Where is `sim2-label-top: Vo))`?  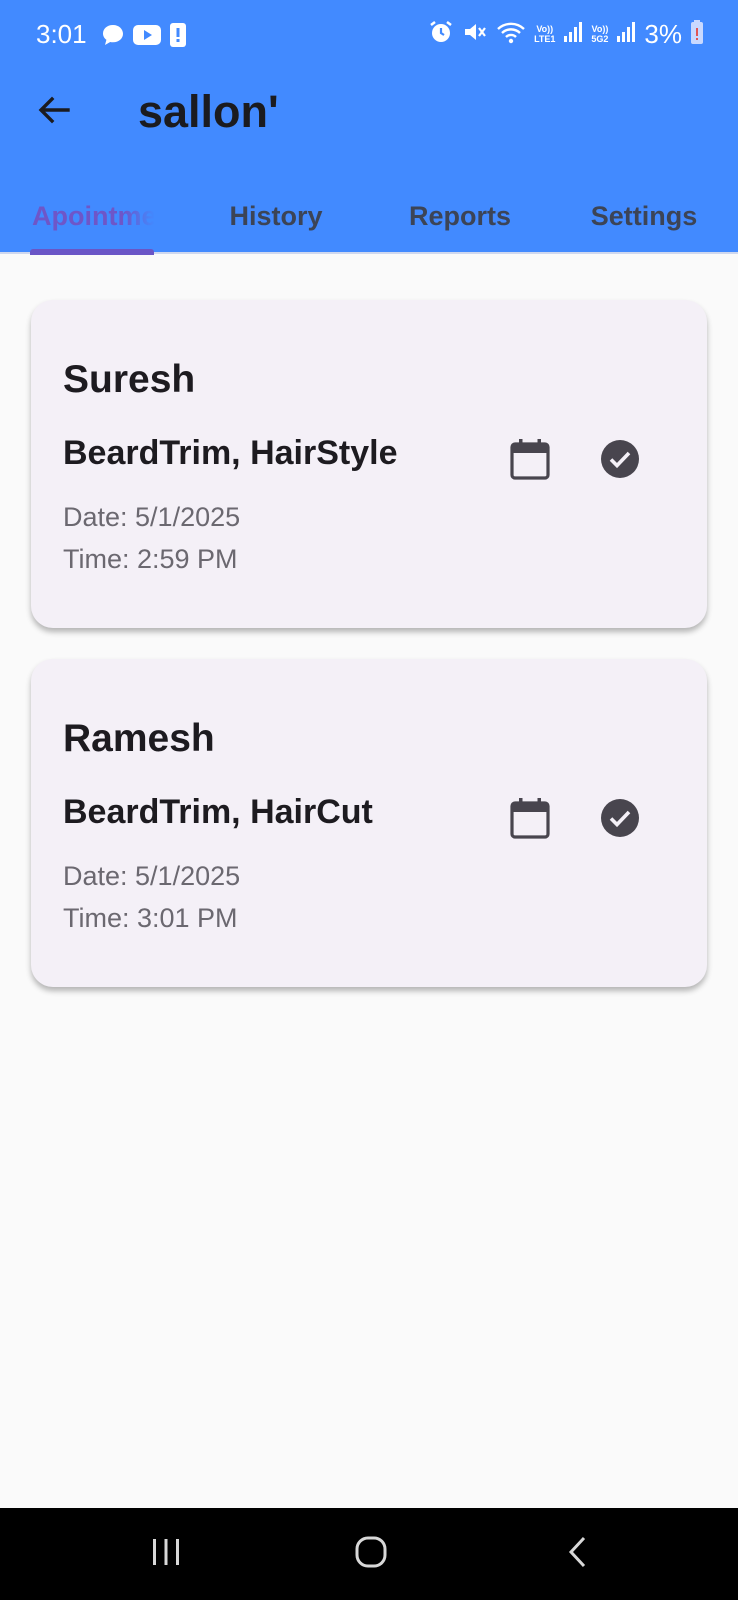 sim2-label-top: Vo)) is located at coordinates (600, 29).